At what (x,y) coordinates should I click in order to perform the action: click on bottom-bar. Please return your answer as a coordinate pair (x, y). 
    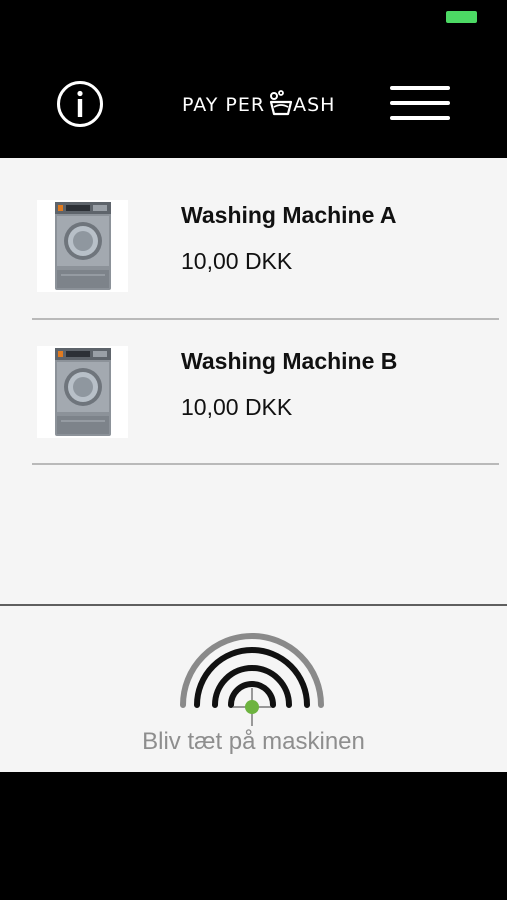
    Looking at the image, I should click on (253, 836).